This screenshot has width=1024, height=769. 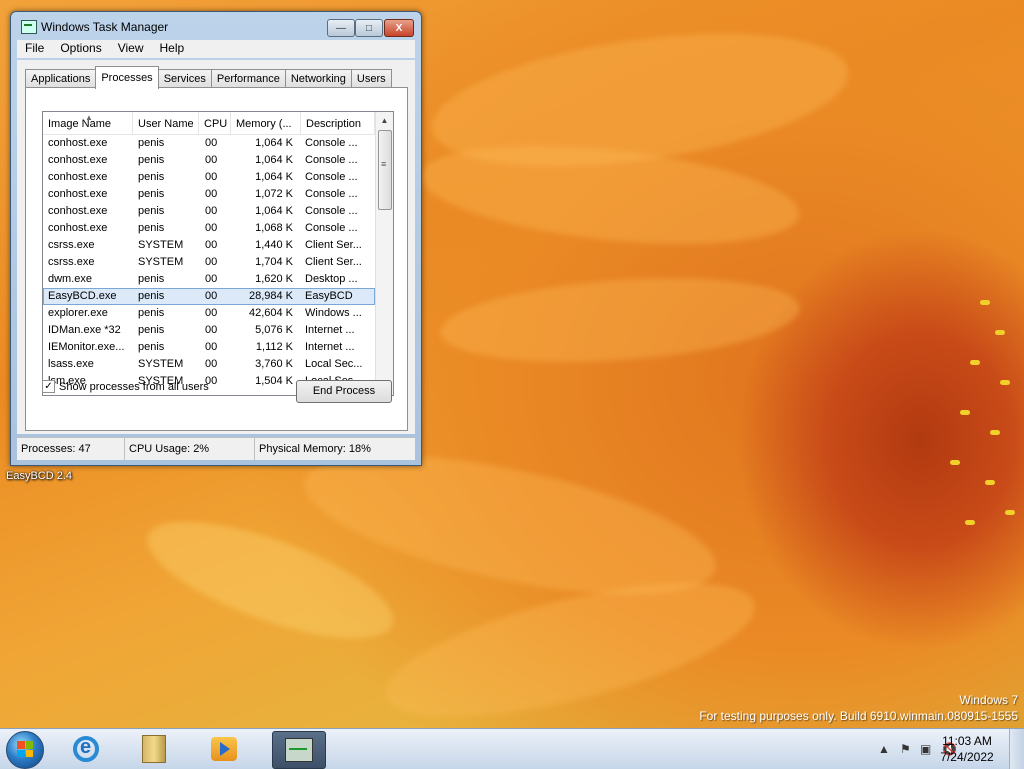 What do you see at coordinates (39, 476) in the screenshot?
I see `desktop-label: EasyBCD 2.4` at bounding box center [39, 476].